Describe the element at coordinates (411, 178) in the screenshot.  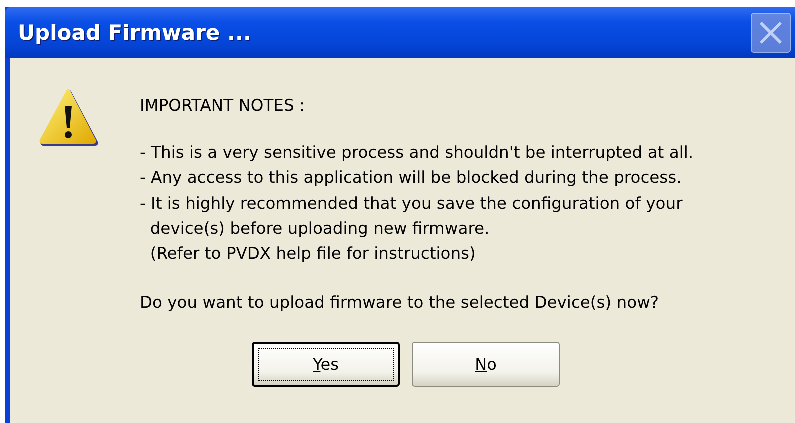
I see `note-line: - Any access to this application will be blocked during the process.` at that location.